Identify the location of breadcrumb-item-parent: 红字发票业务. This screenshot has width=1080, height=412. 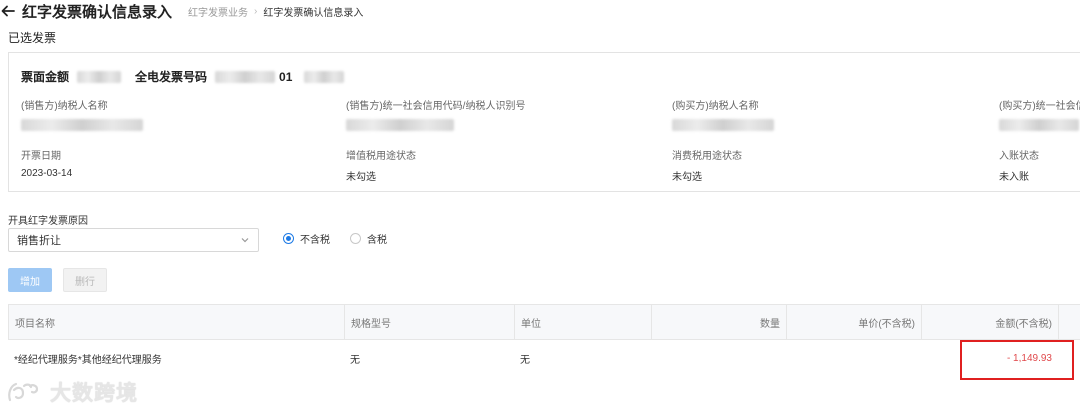
(218, 11).